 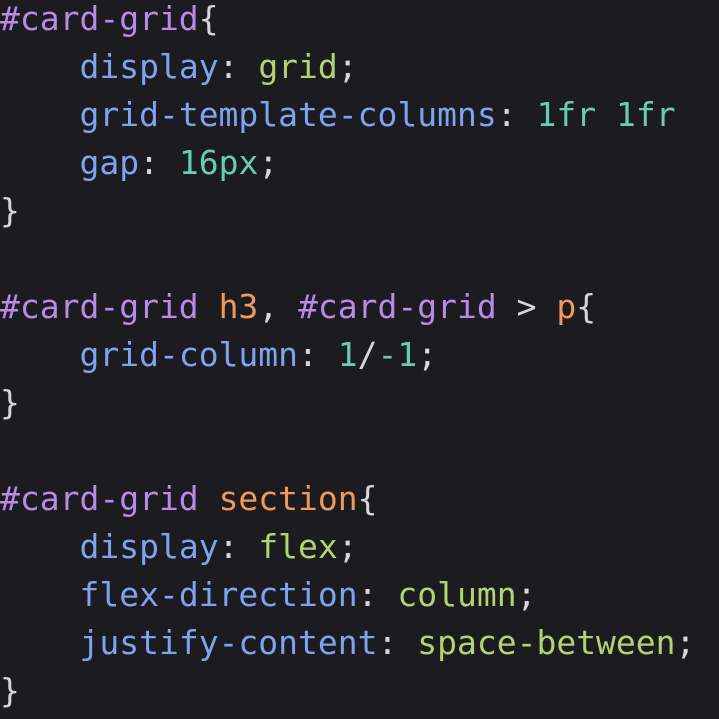 I want to click on punctuation-token: /, so click(x=367, y=354).